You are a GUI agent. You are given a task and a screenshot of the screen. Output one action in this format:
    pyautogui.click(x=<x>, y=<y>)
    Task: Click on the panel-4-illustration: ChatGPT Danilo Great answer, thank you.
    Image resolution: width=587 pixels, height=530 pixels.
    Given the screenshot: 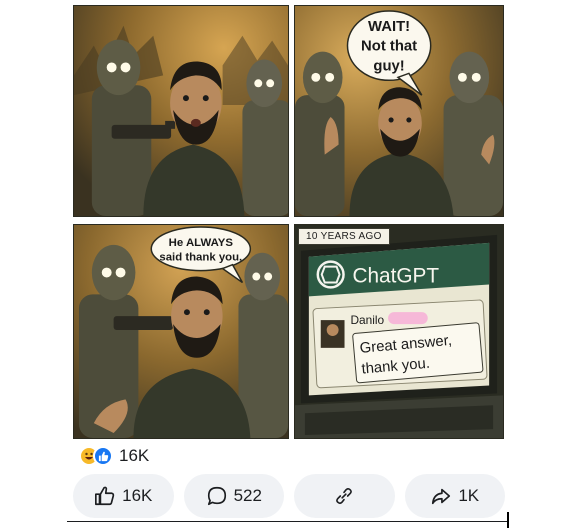 What is the action you would take?
    pyautogui.click(x=399, y=331)
    